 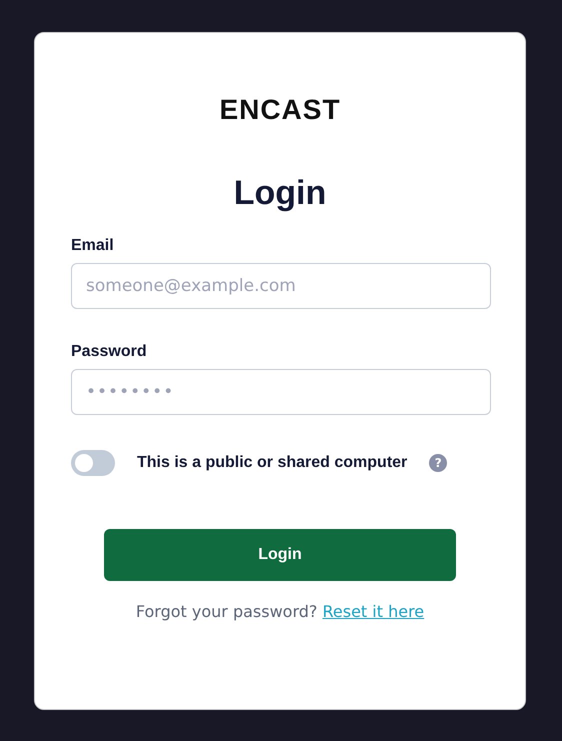 What do you see at coordinates (373, 611) in the screenshot?
I see `reset-link: Reset it here` at bounding box center [373, 611].